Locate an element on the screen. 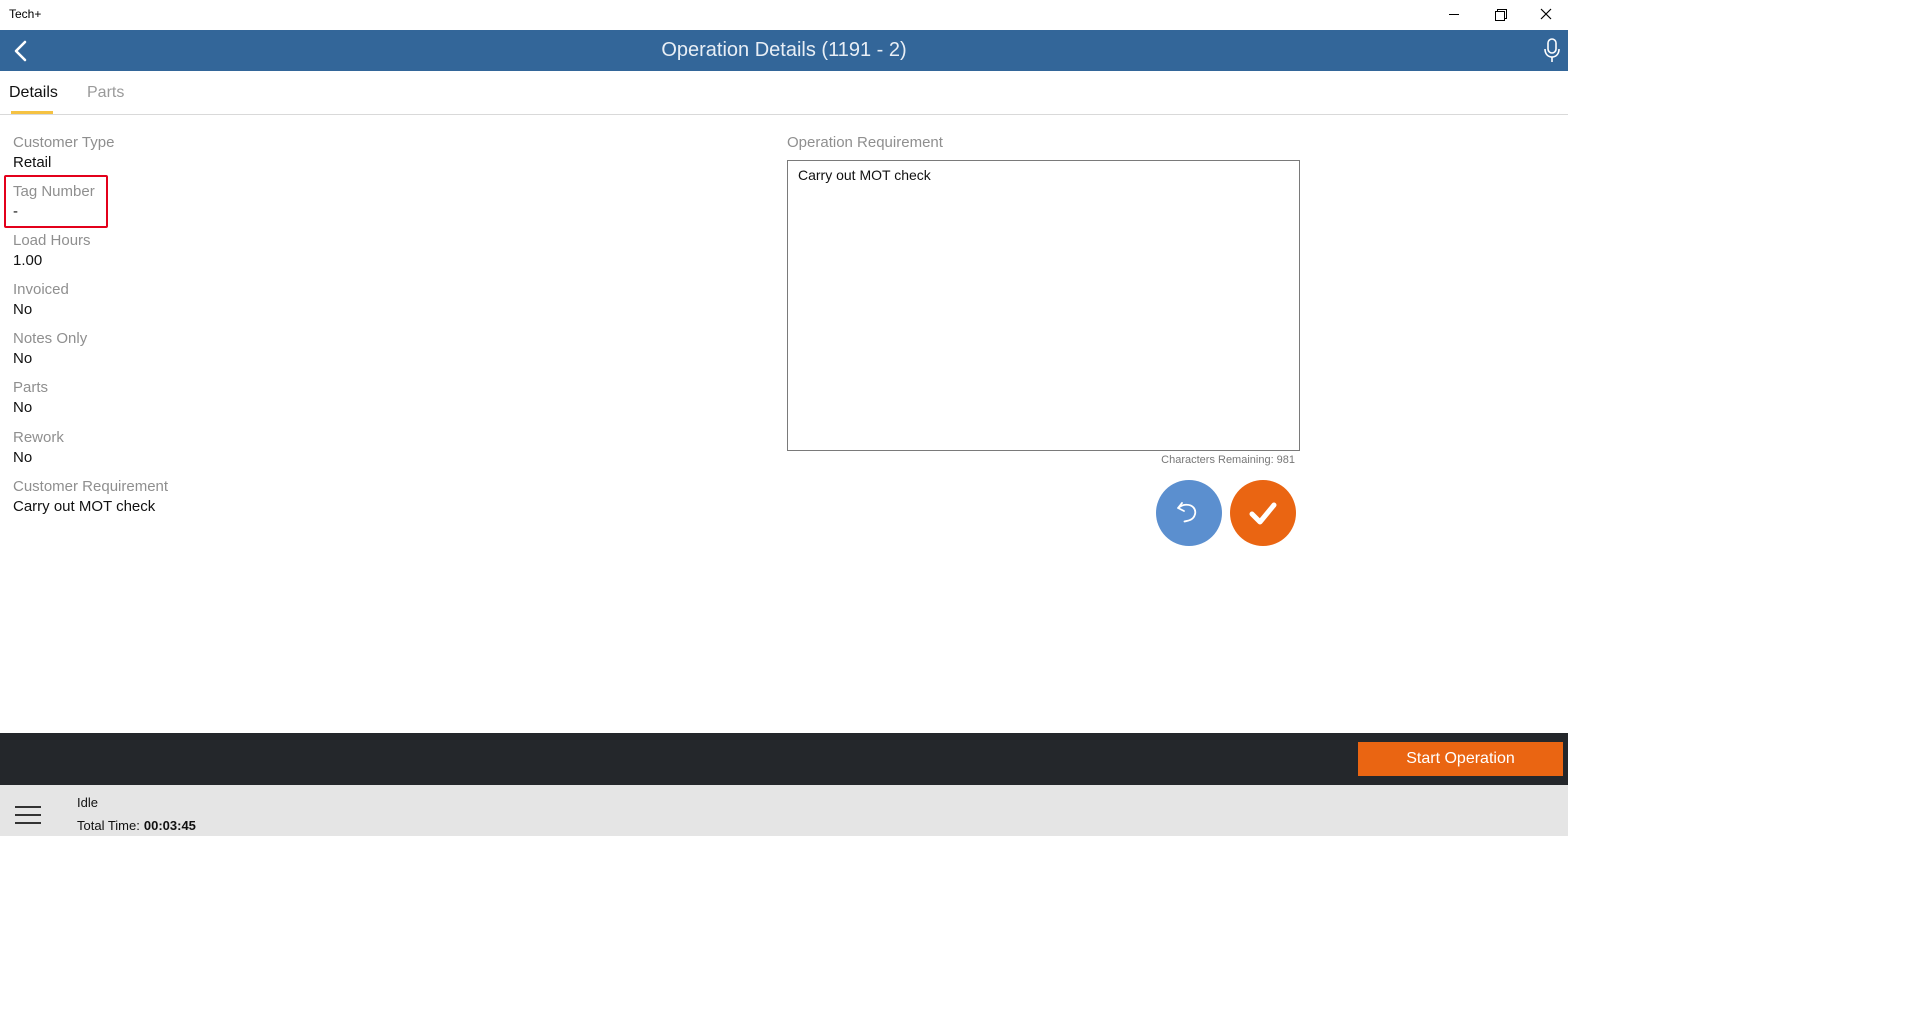 The image size is (1912, 1019). field-label-load-hours: Load Hours is located at coordinates (52, 240).